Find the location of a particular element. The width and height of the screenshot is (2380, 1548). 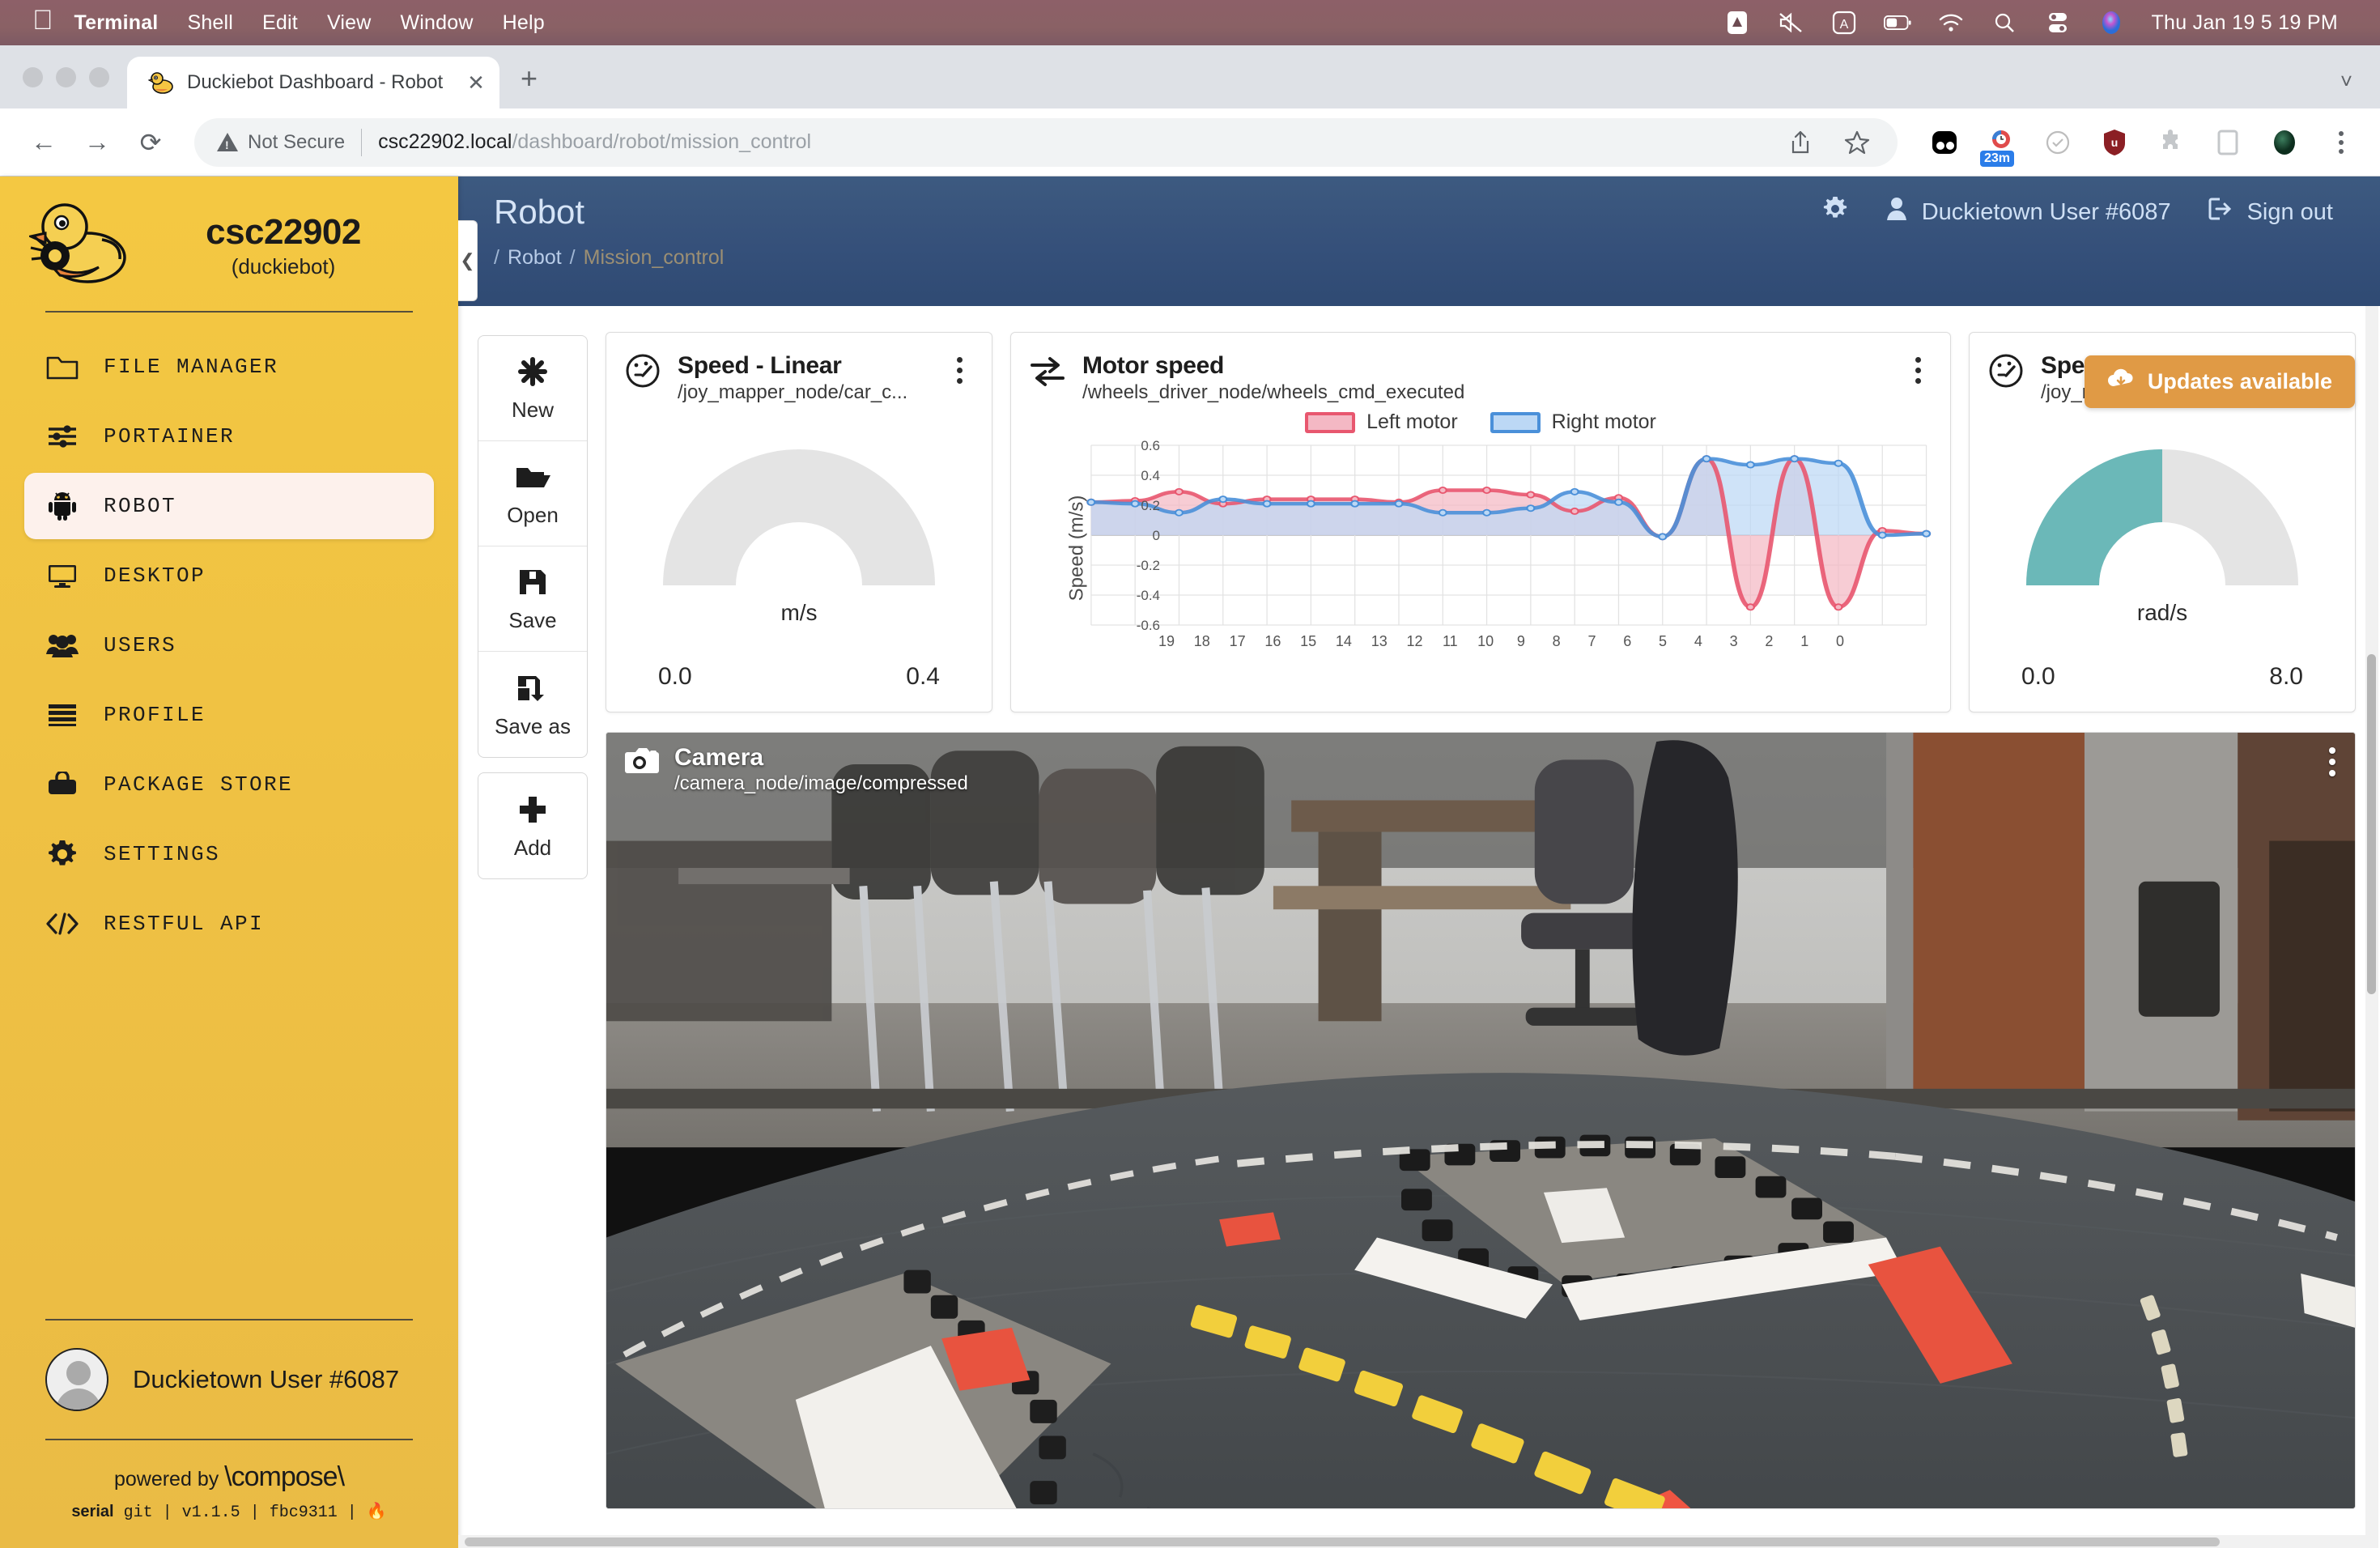

input-source-A-icon: A is located at coordinates (1844, 23).